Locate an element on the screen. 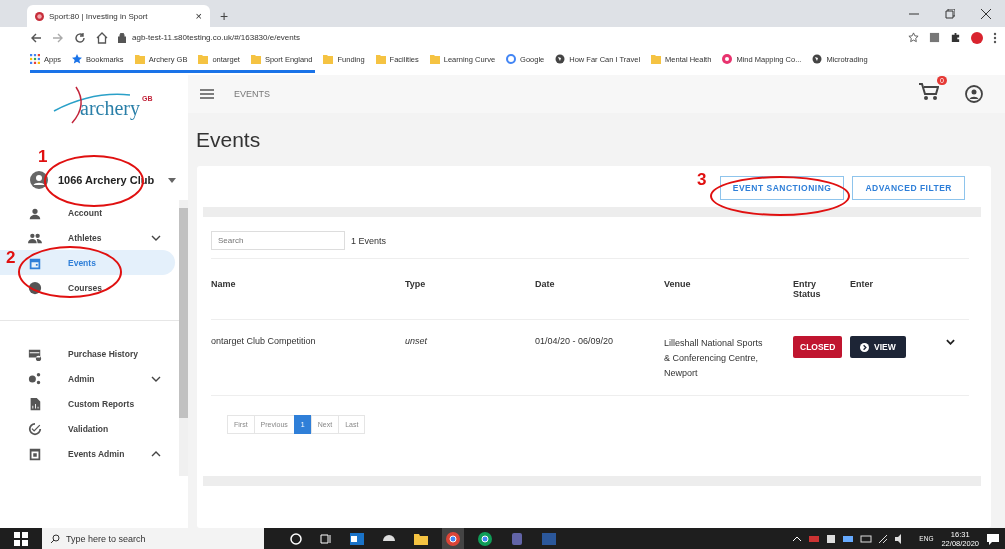 This screenshot has width=1005, height=549. task-view-icon is located at coordinates (326, 538).